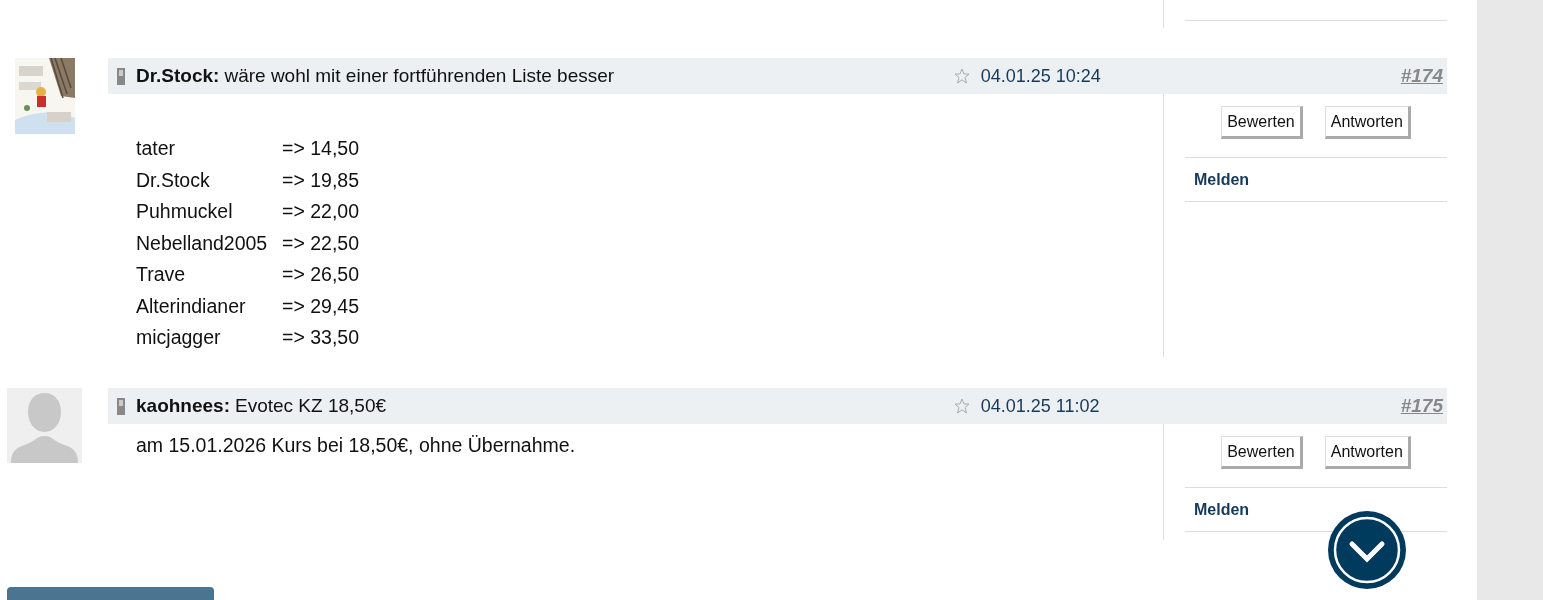  I want to click on scroll-down-button, so click(1367, 550).